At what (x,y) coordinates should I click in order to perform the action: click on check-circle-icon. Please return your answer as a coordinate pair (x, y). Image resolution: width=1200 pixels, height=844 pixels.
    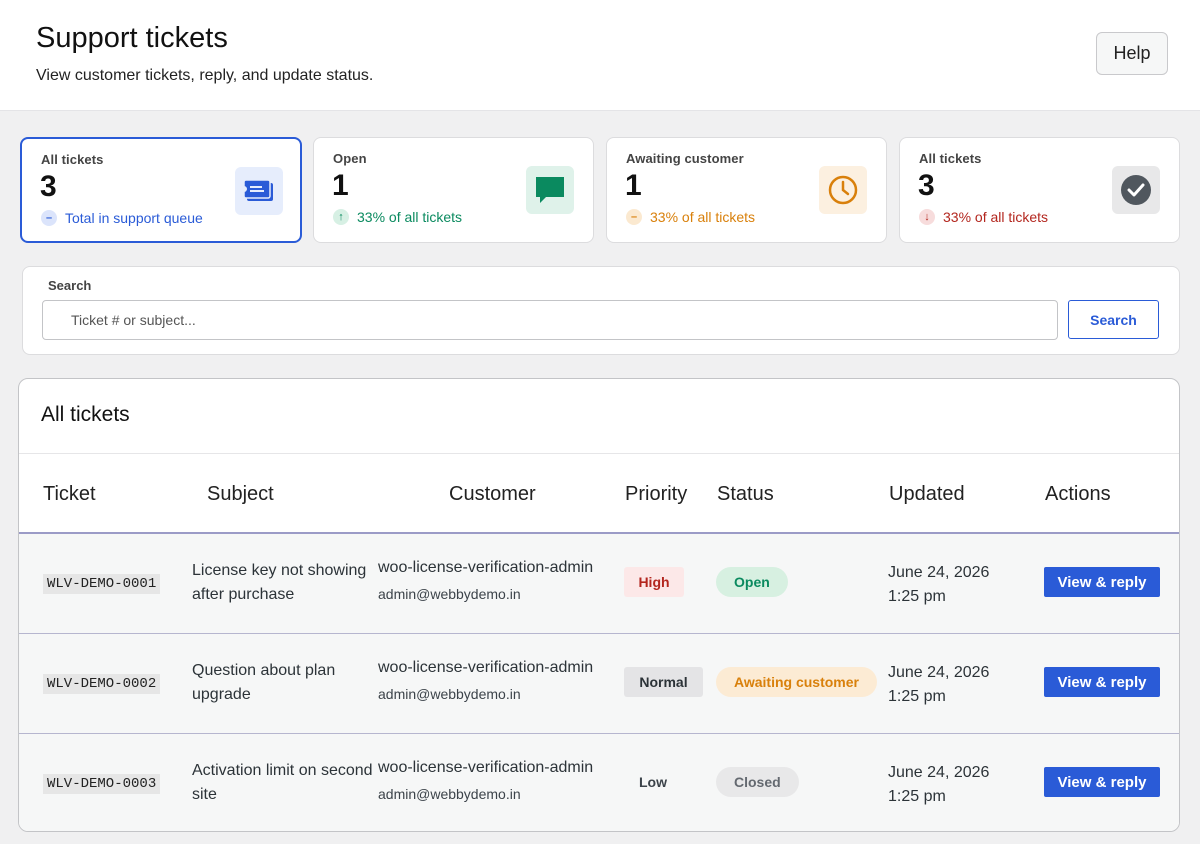
    Looking at the image, I should click on (1136, 190).